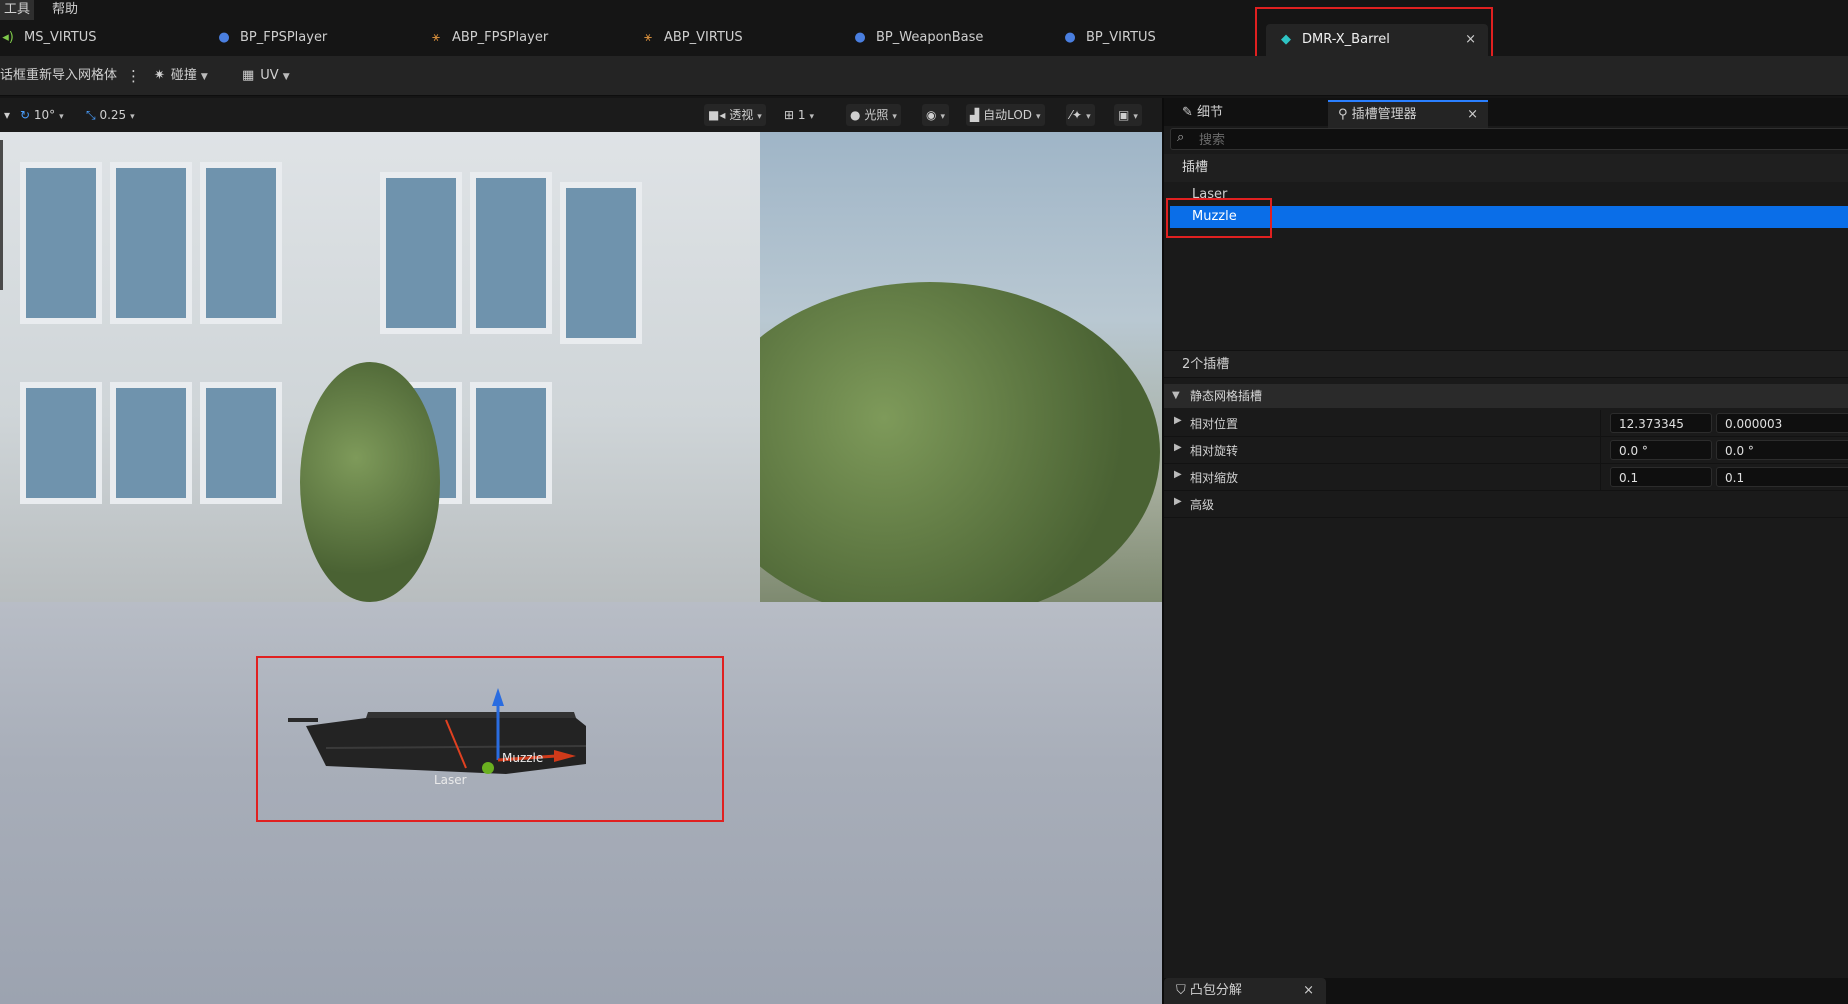 Image resolution: width=1848 pixels, height=1004 pixels. Describe the element at coordinates (17, 10) in the screenshot. I see `menu-item-tools: 工具` at that location.